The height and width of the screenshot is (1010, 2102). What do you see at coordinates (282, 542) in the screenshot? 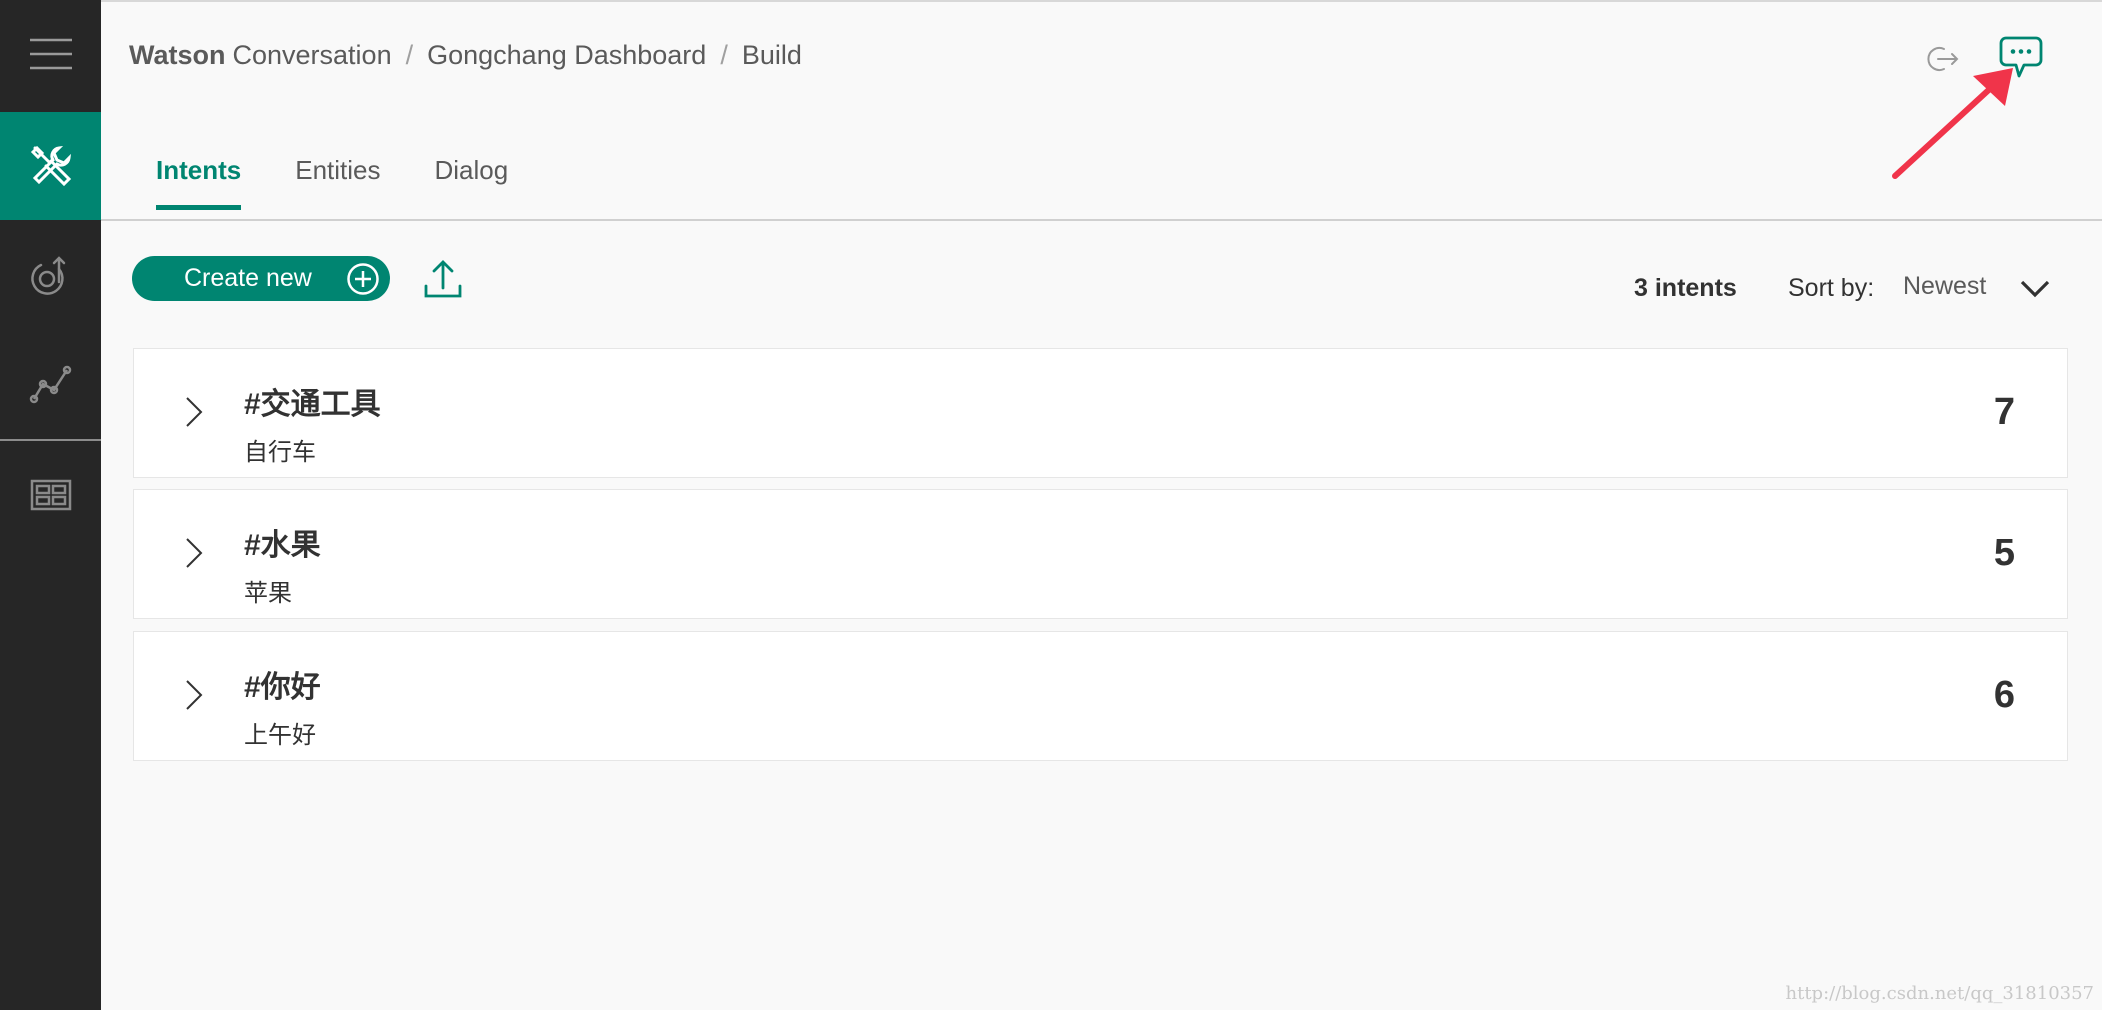
I see `intent-name: #水果` at bounding box center [282, 542].